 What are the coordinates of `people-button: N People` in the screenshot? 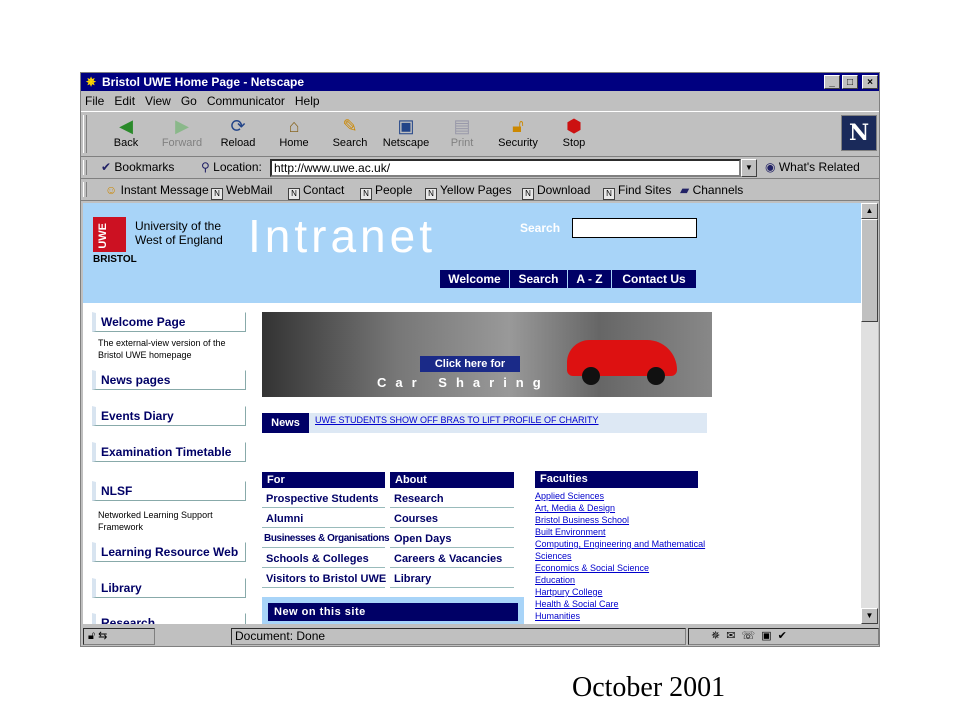 It's located at (386, 191).